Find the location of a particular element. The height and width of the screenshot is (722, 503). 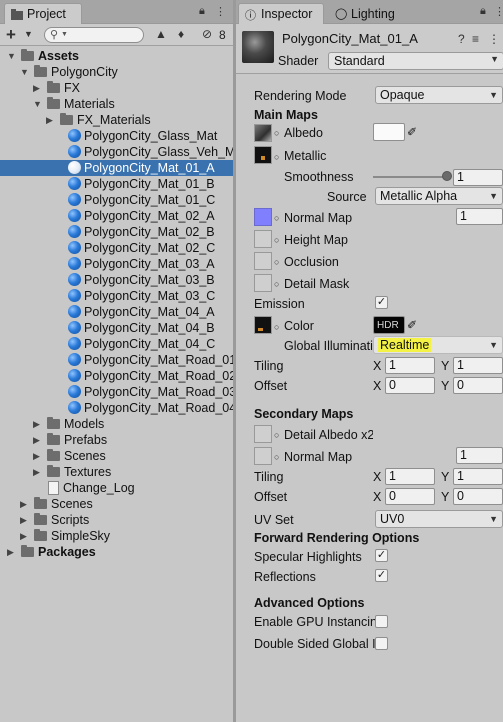

rendering-mode-dropdown: Opaque ▼ is located at coordinates (439, 95).